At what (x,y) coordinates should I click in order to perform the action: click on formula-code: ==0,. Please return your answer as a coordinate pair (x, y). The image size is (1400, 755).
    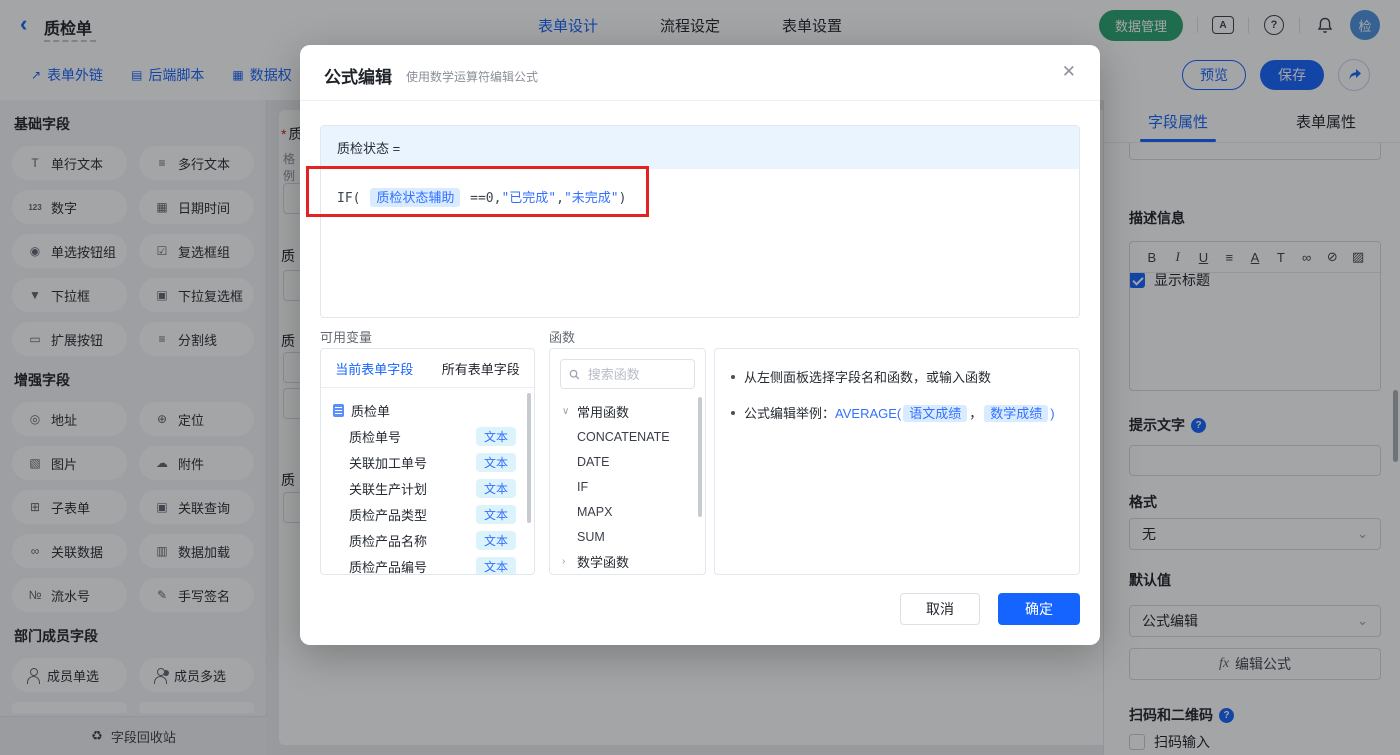
    Looking at the image, I should click on (482, 198).